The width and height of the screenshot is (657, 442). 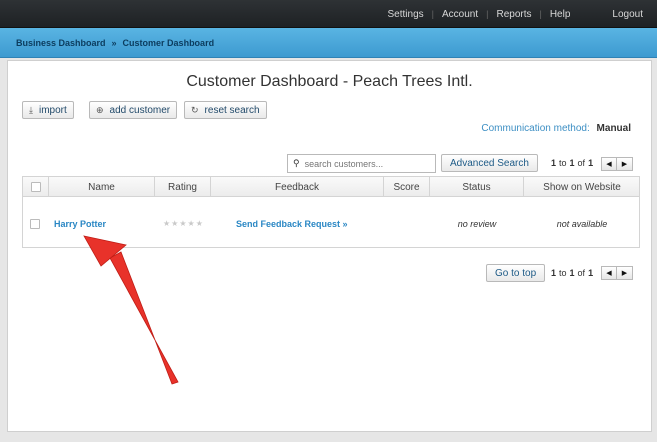 I want to click on pagination-arrows-top: ◀ ▶, so click(x=617, y=164).